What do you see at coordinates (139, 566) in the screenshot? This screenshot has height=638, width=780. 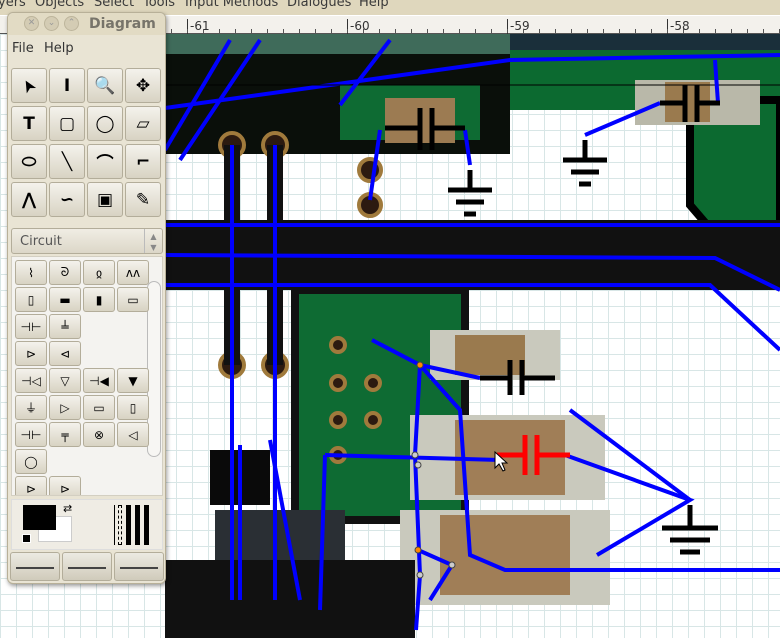 I see `end-arrow-button` at bounding box center [139, 566].